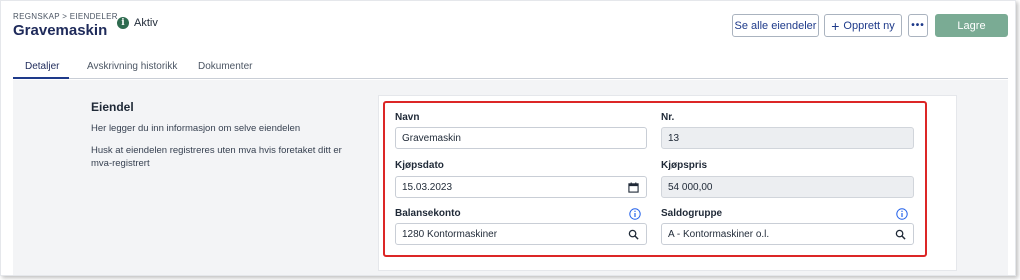  I want to click on active-tab-indicator, so click(41, 78).